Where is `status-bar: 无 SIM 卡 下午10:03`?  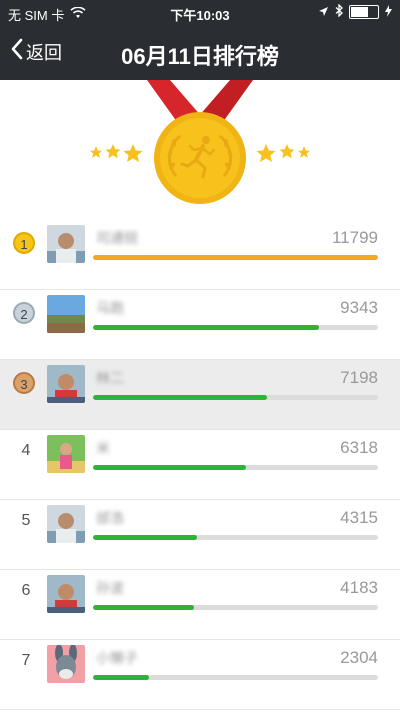 status-bar: 无 SIM 卡 下午10:03 is located at coordinates (200, 13).